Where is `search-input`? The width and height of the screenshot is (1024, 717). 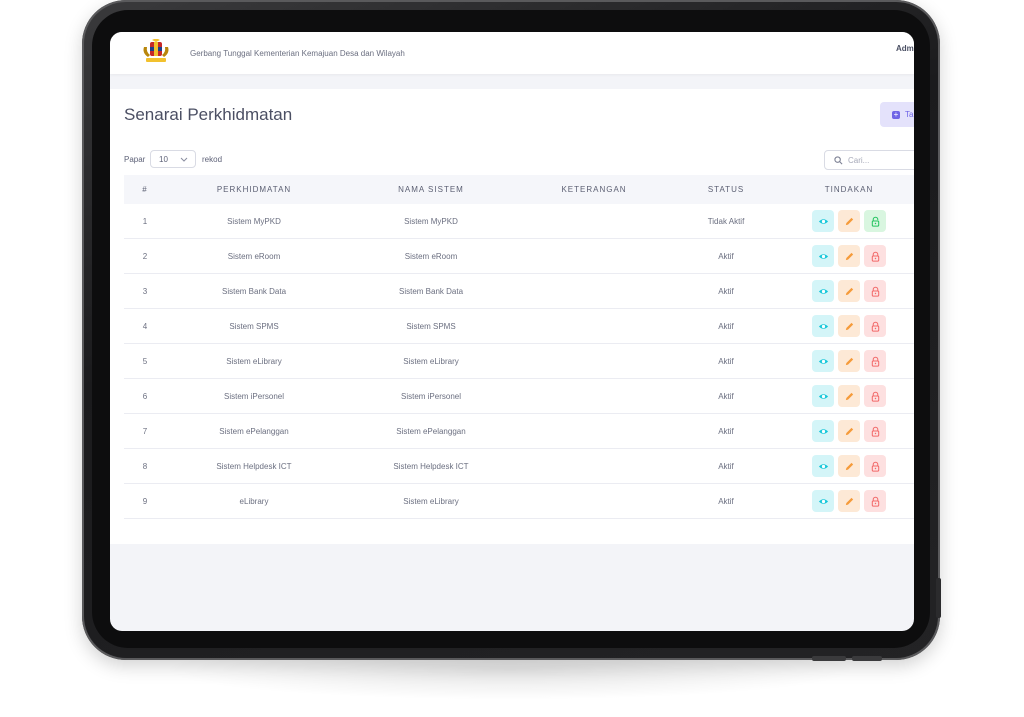 search-input is located at coordinates (881, 160).